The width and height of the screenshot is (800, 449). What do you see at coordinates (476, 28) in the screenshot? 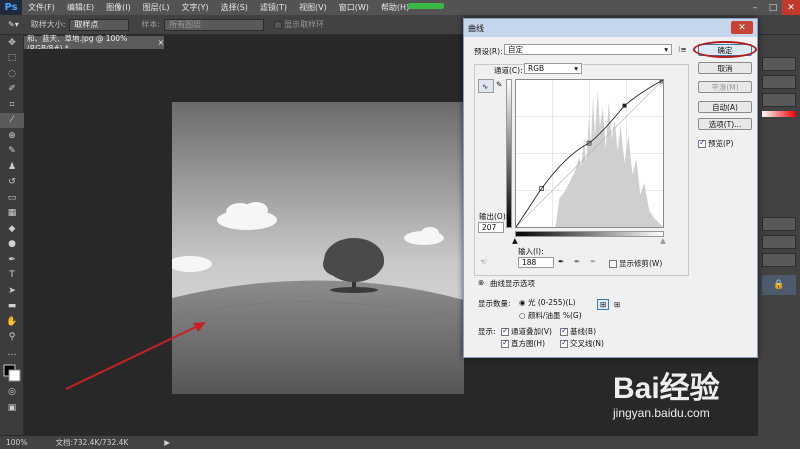
I see `dialog-title: 曲线` at bounding box center [476, 28].